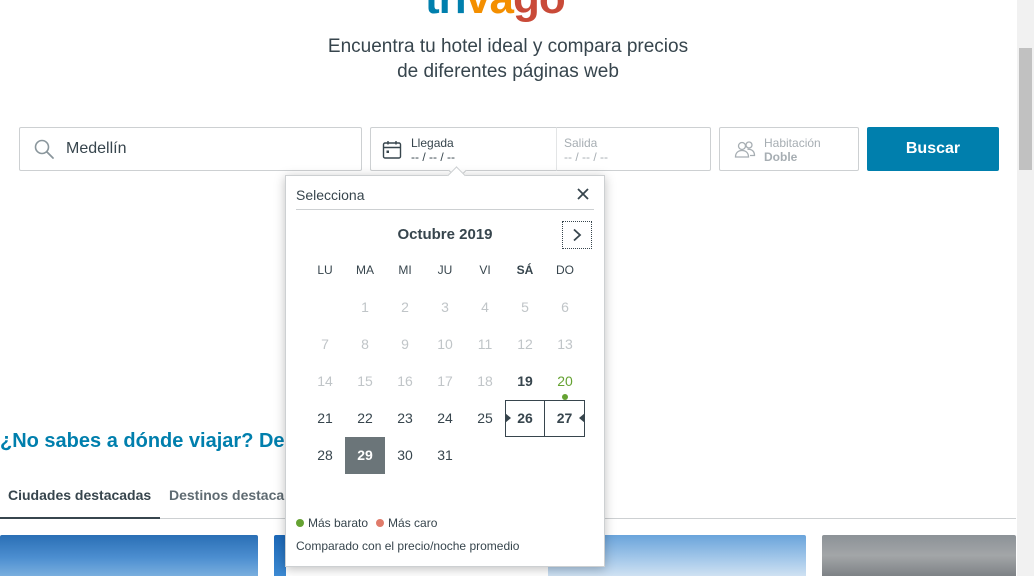 The height and width of the screenshot is (576, 1034). I want to click on departure-value: -- / -- / --, so click(586, 157).